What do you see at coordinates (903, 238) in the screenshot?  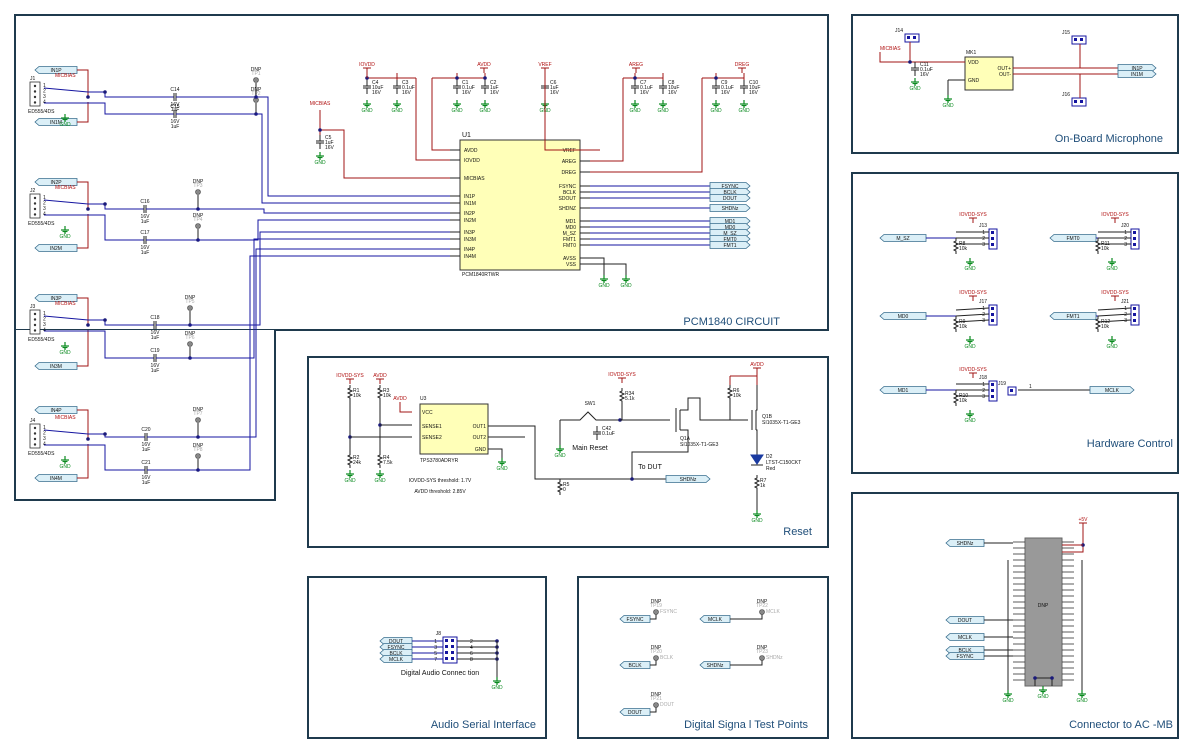 I see `net-port: M_SZ` at bounding box center [903, 238].